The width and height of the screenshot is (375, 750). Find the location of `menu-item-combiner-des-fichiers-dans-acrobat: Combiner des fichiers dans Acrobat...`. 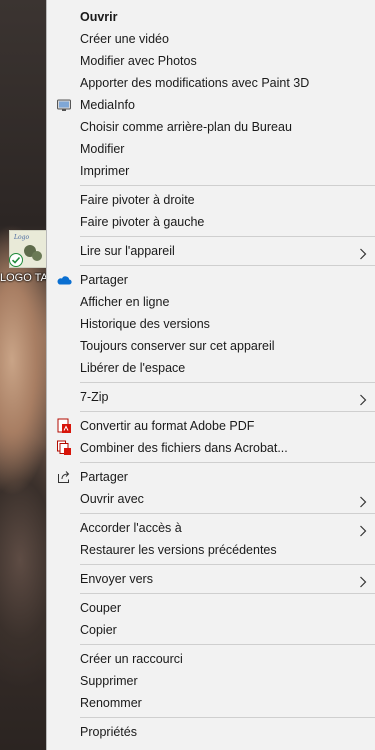

menu-item-combiner-des-fichiers-dans-acrobat: Combiner des fichiers dans Acrobat... is located at coordinates (211, 448).